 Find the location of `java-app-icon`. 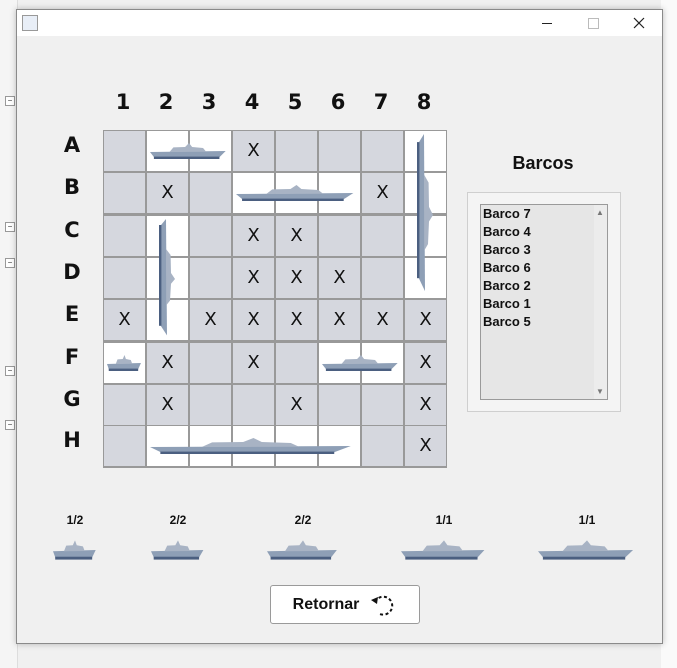

java-app-icon is located at coordinates (30, 23).